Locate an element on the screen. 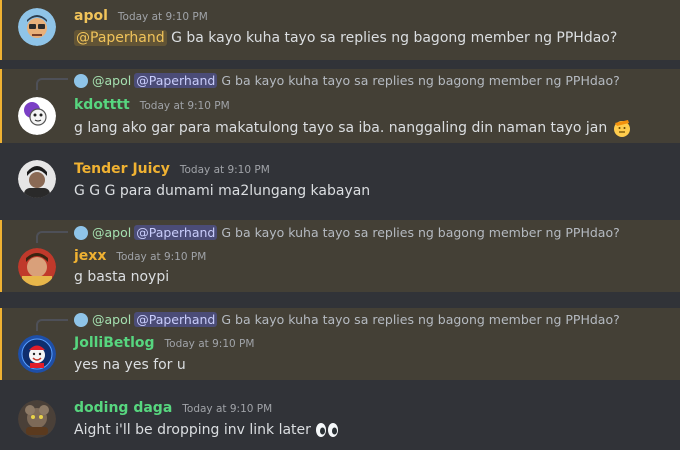 This screenshot has width=680, height=450. username: JolliBetlog is located at coordinates (114, 343).